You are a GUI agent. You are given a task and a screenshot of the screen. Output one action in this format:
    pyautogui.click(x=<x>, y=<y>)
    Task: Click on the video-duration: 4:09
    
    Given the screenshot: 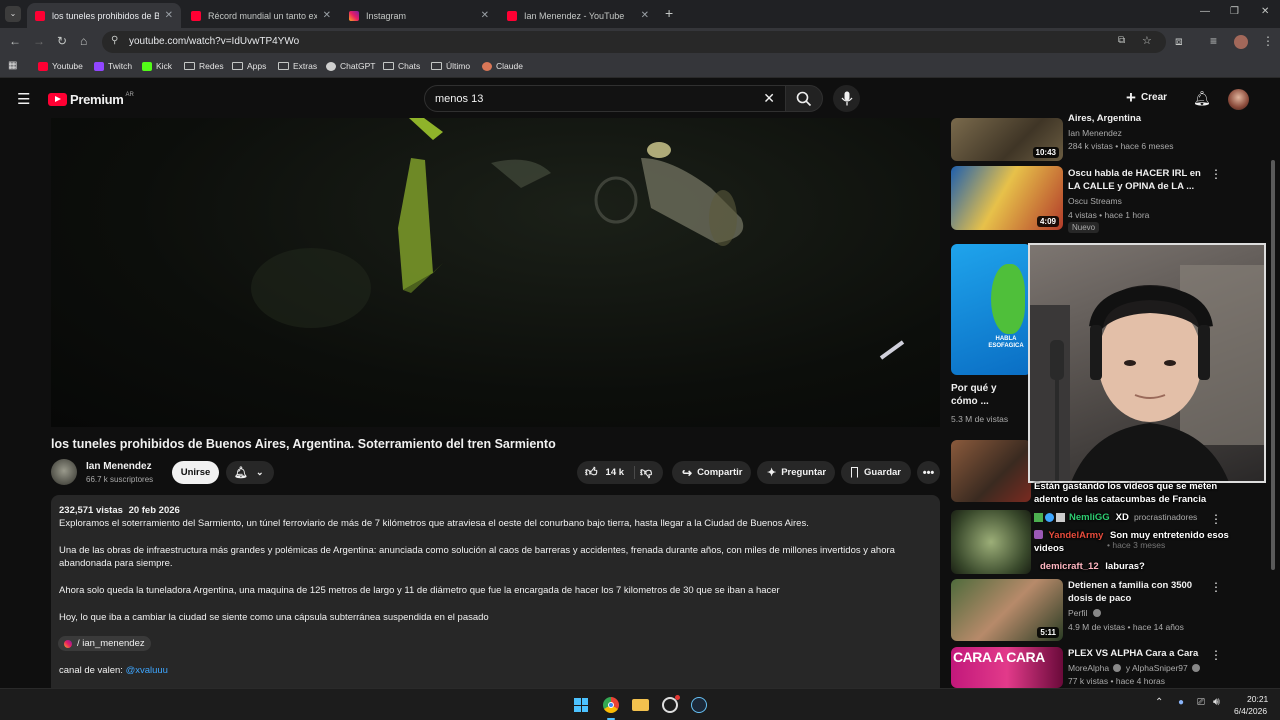 What is the action you would take?
    pyautogui.click(x=1047, y=221)
    